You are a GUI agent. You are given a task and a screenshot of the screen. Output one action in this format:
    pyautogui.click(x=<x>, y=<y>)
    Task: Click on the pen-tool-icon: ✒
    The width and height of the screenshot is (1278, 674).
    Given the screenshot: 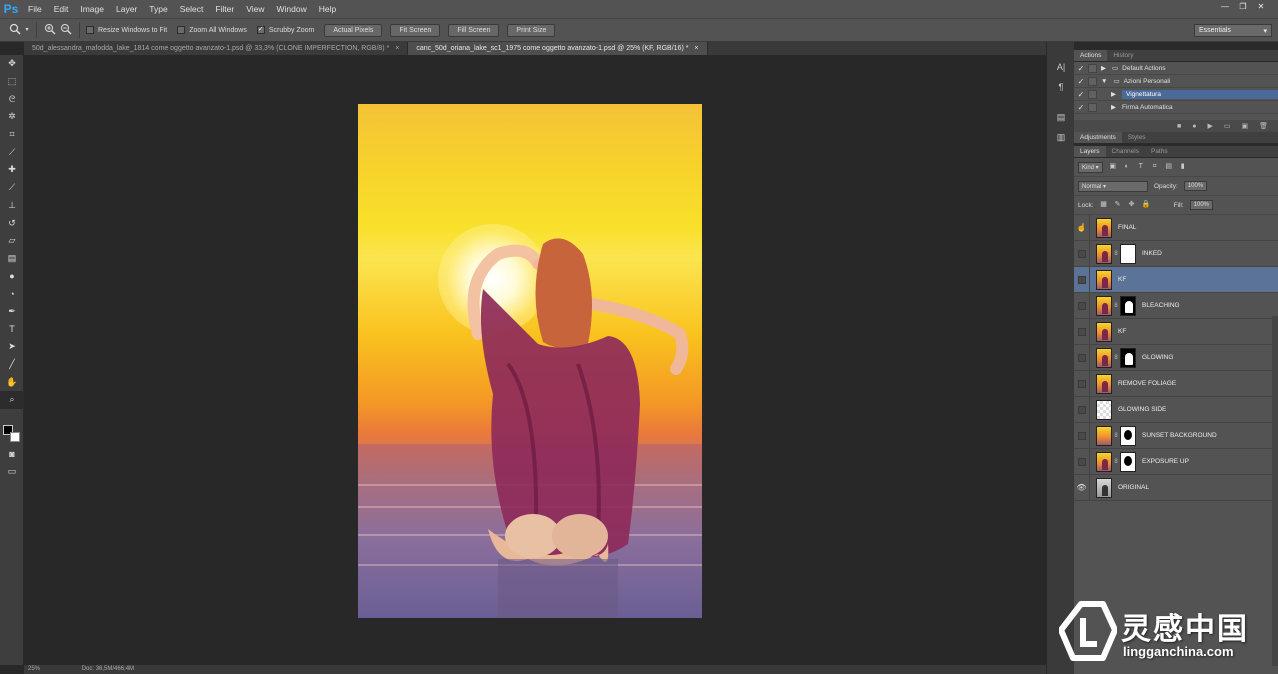 What is the action you would take?
    pyautogui.click(x=12, y=312)
    